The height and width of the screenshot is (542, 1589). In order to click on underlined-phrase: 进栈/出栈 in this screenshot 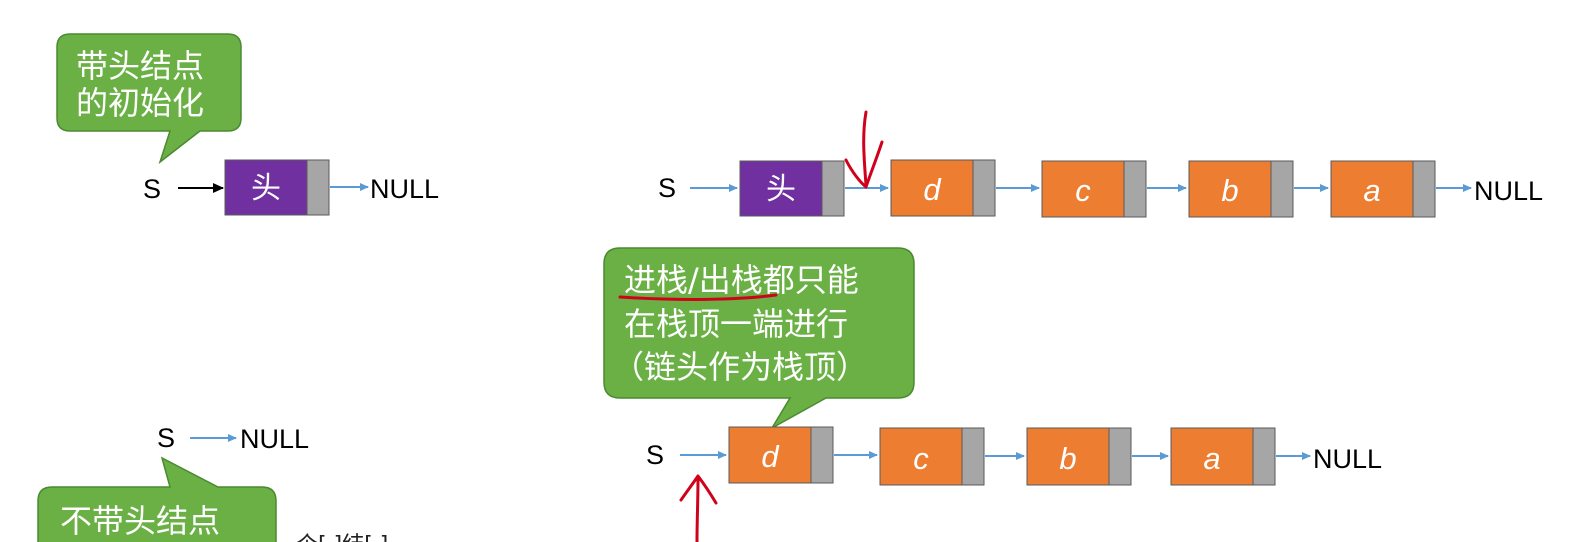, I will do `click(693, 280)`.